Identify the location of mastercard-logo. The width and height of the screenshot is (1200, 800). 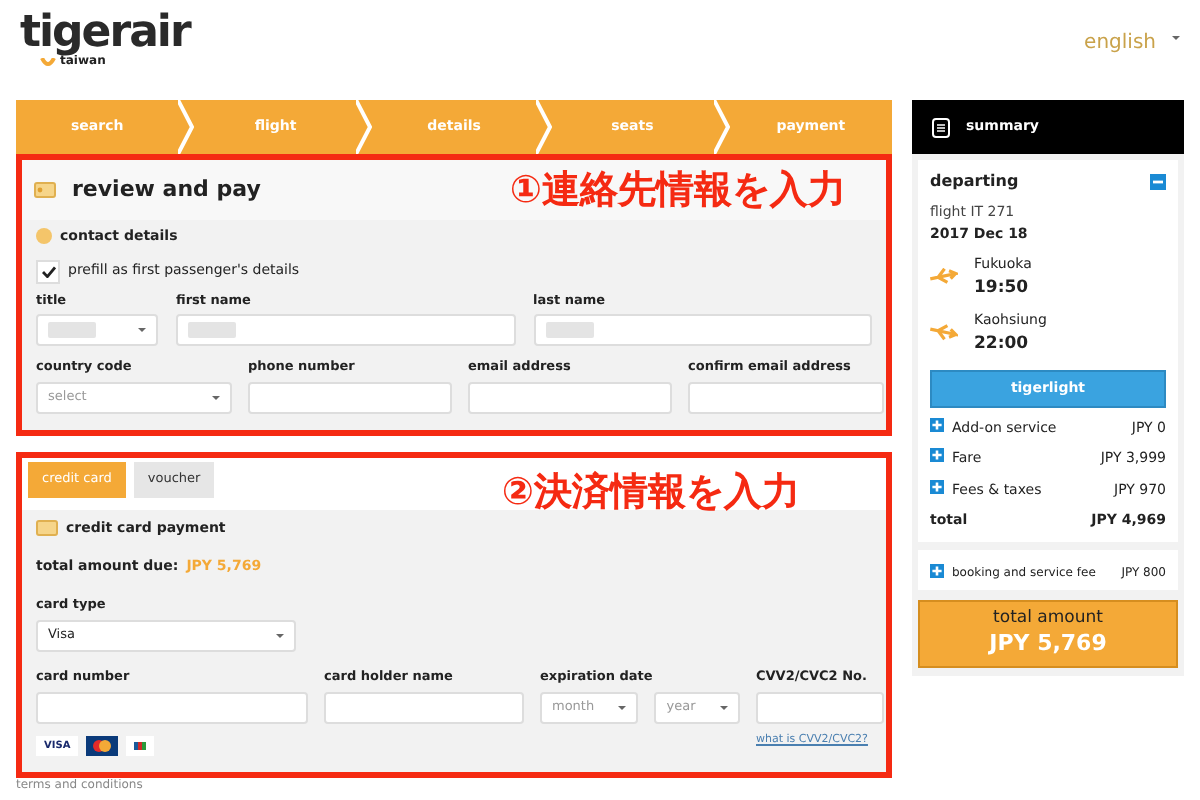
(102, 745).